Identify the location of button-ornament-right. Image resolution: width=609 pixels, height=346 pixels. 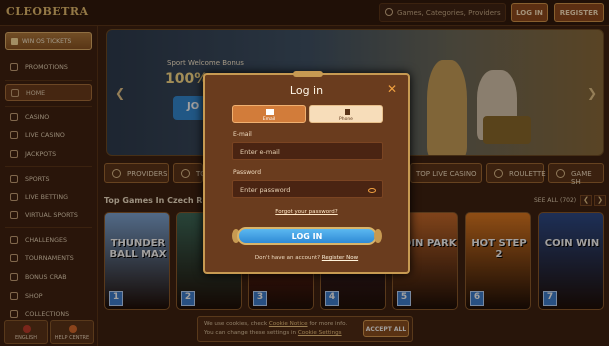
(378, 236).